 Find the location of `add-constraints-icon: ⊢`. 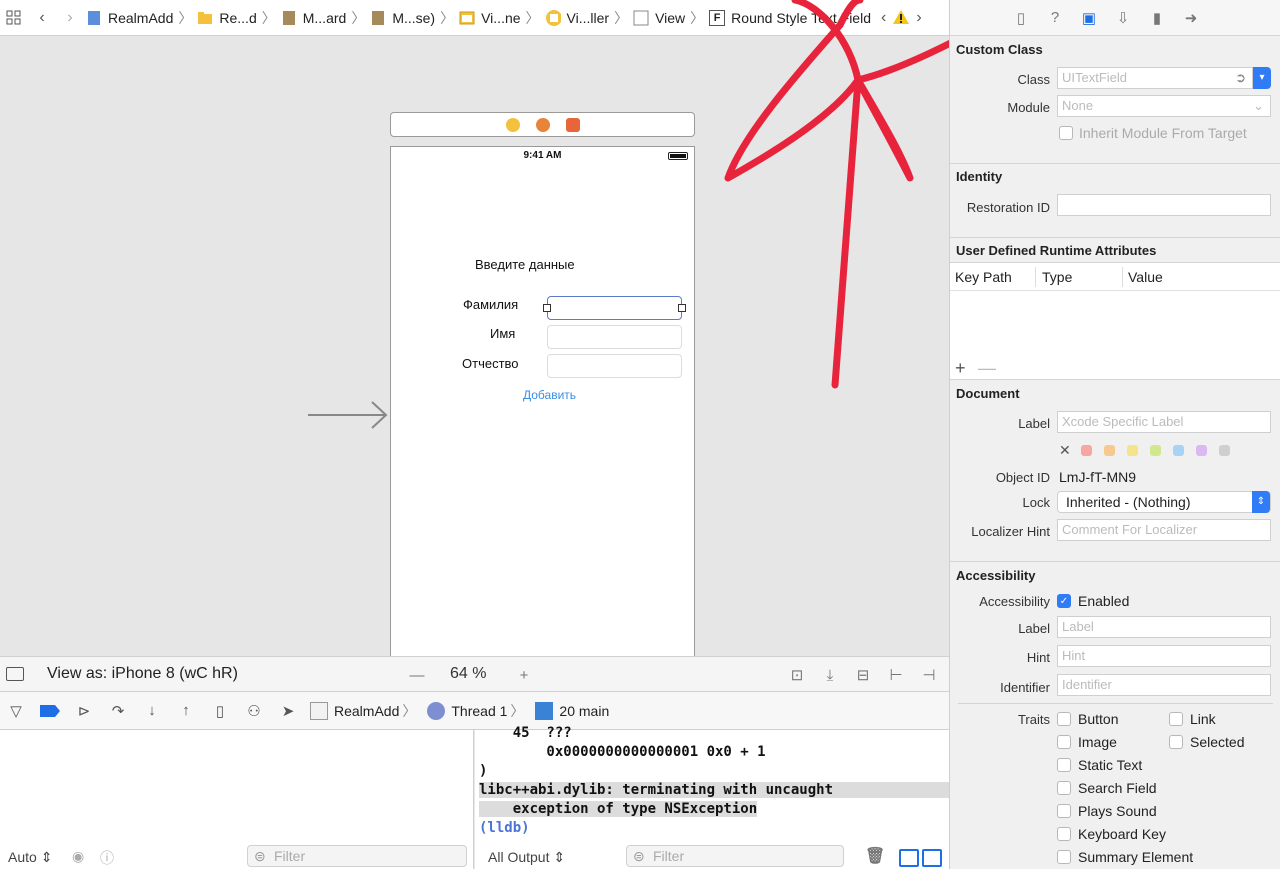

add-constraints-icon: ⊢ is located at coordinates (896, 675).